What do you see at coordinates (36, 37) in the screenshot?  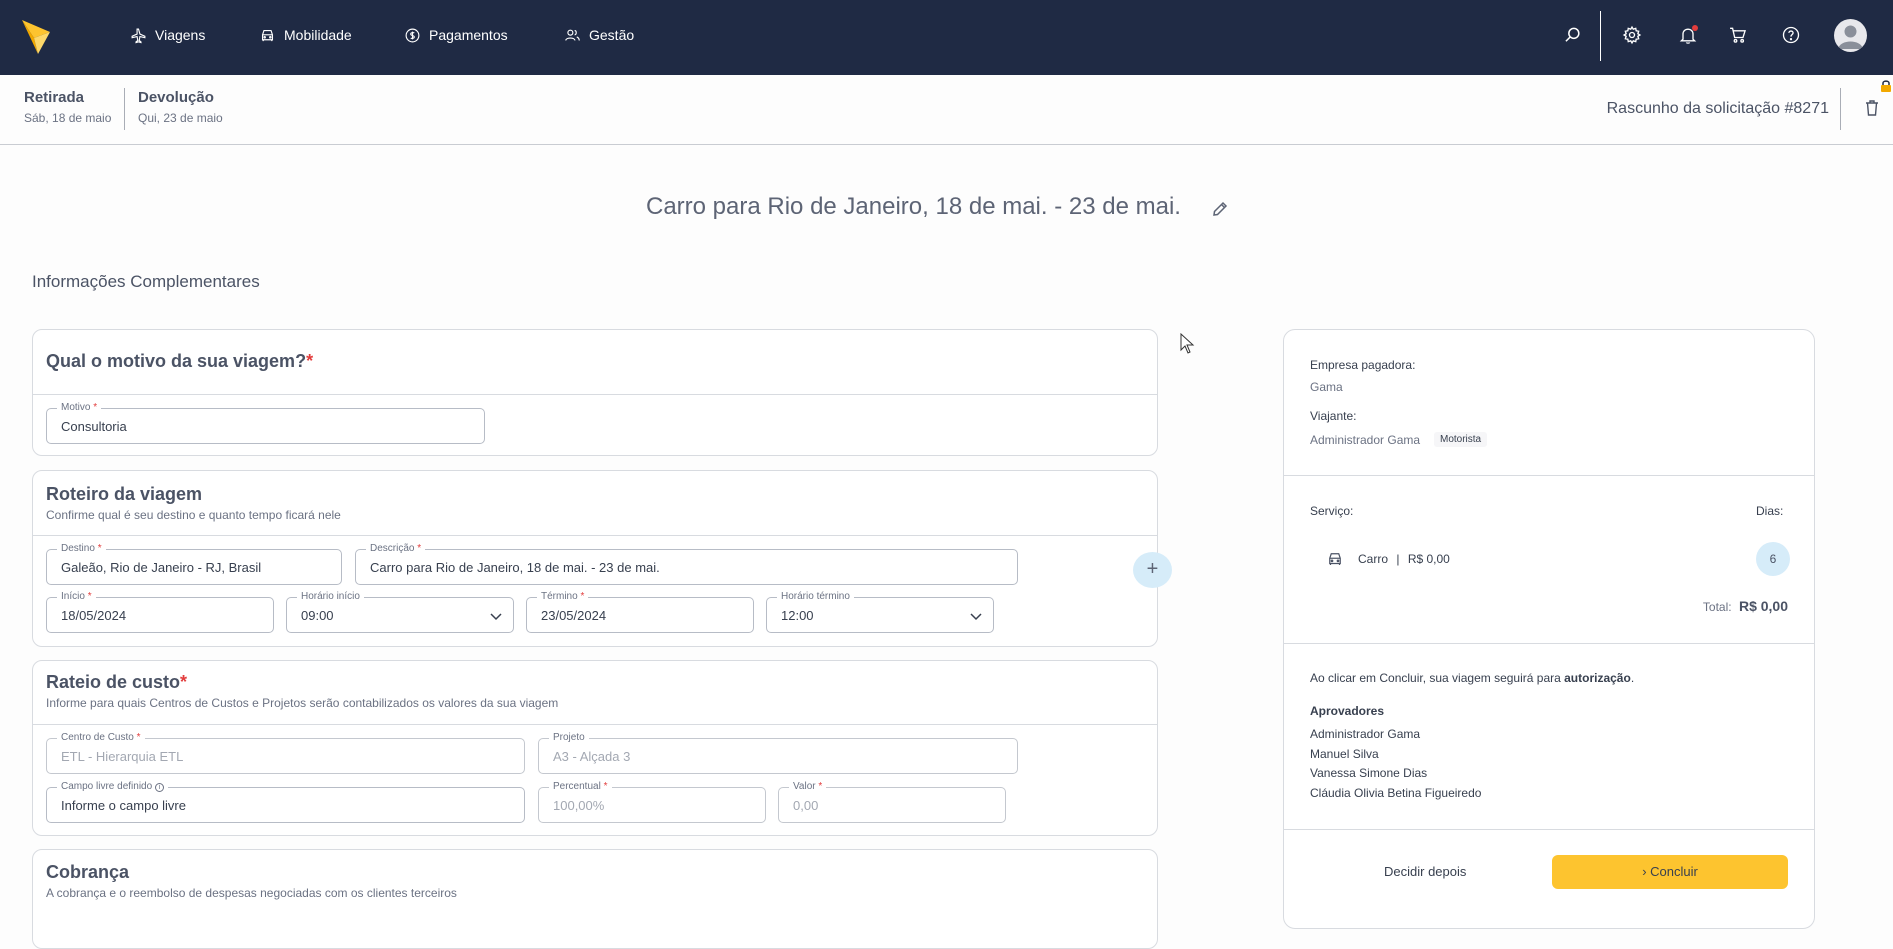 I see `logo-icon` at bounding box center [36, 37].